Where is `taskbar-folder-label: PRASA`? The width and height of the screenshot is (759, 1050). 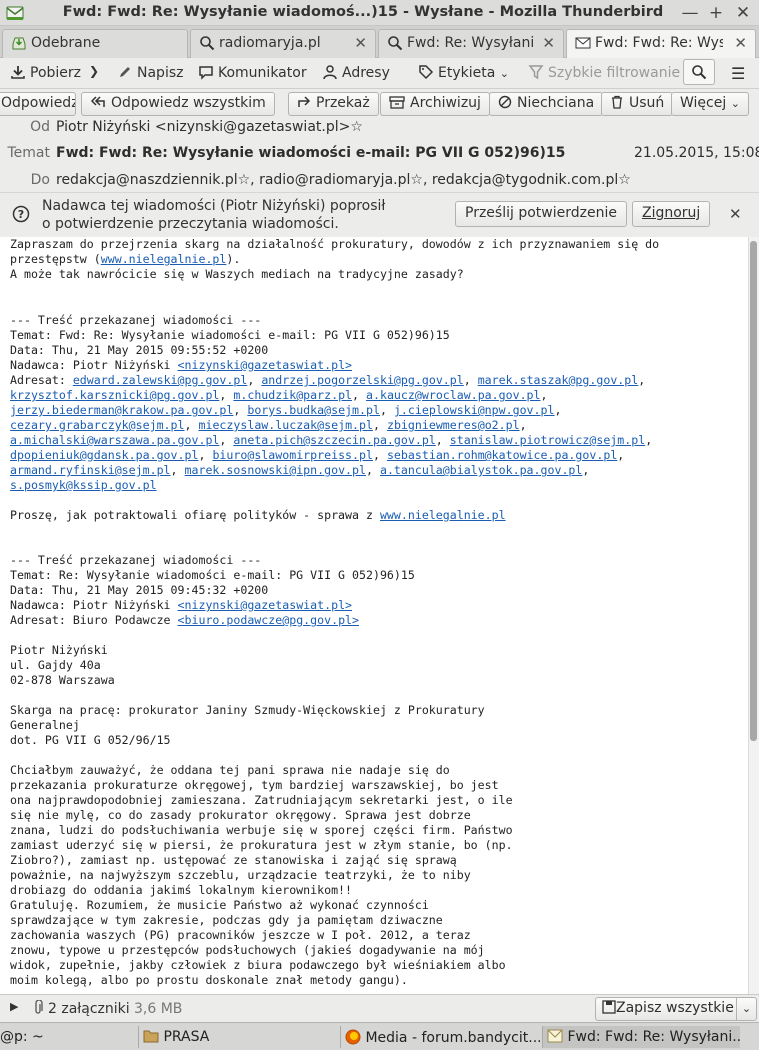 taskbar-folder-label: PRASA is located at coordinates (186, 1037).